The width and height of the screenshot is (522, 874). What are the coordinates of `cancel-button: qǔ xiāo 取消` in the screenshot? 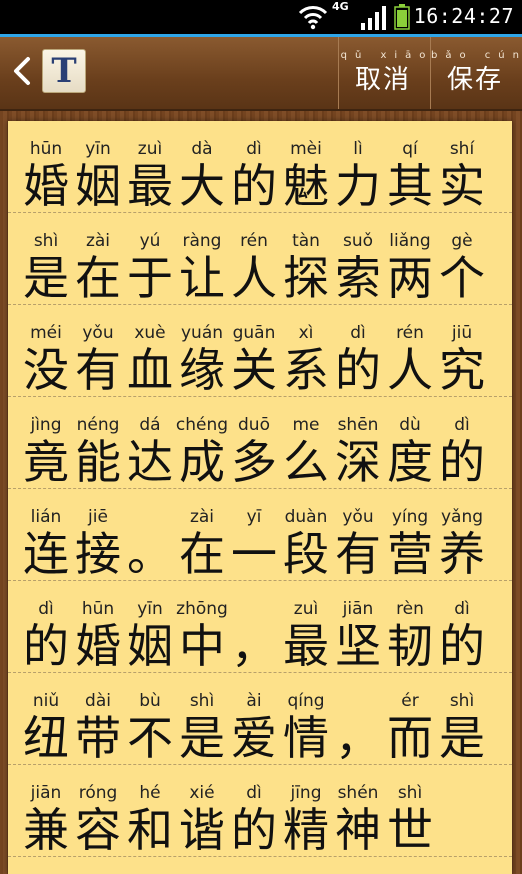 It's located at (382, 73).